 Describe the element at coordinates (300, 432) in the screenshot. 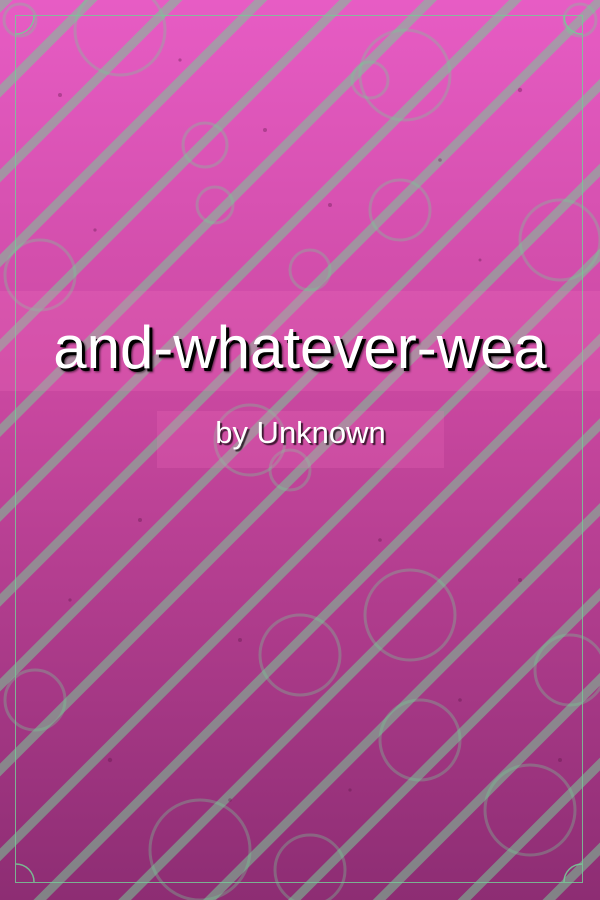

I see `book-author: by Unknown` at that location.